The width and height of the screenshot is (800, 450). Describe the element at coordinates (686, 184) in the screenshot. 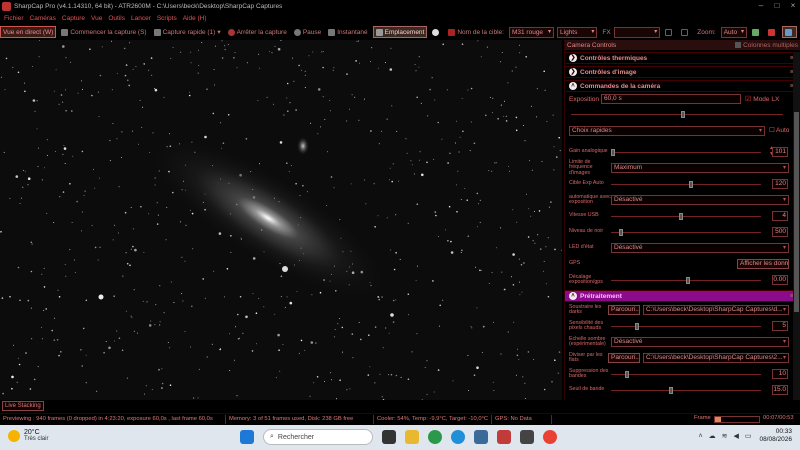

I see `auto-exp-target-slider` at that location.